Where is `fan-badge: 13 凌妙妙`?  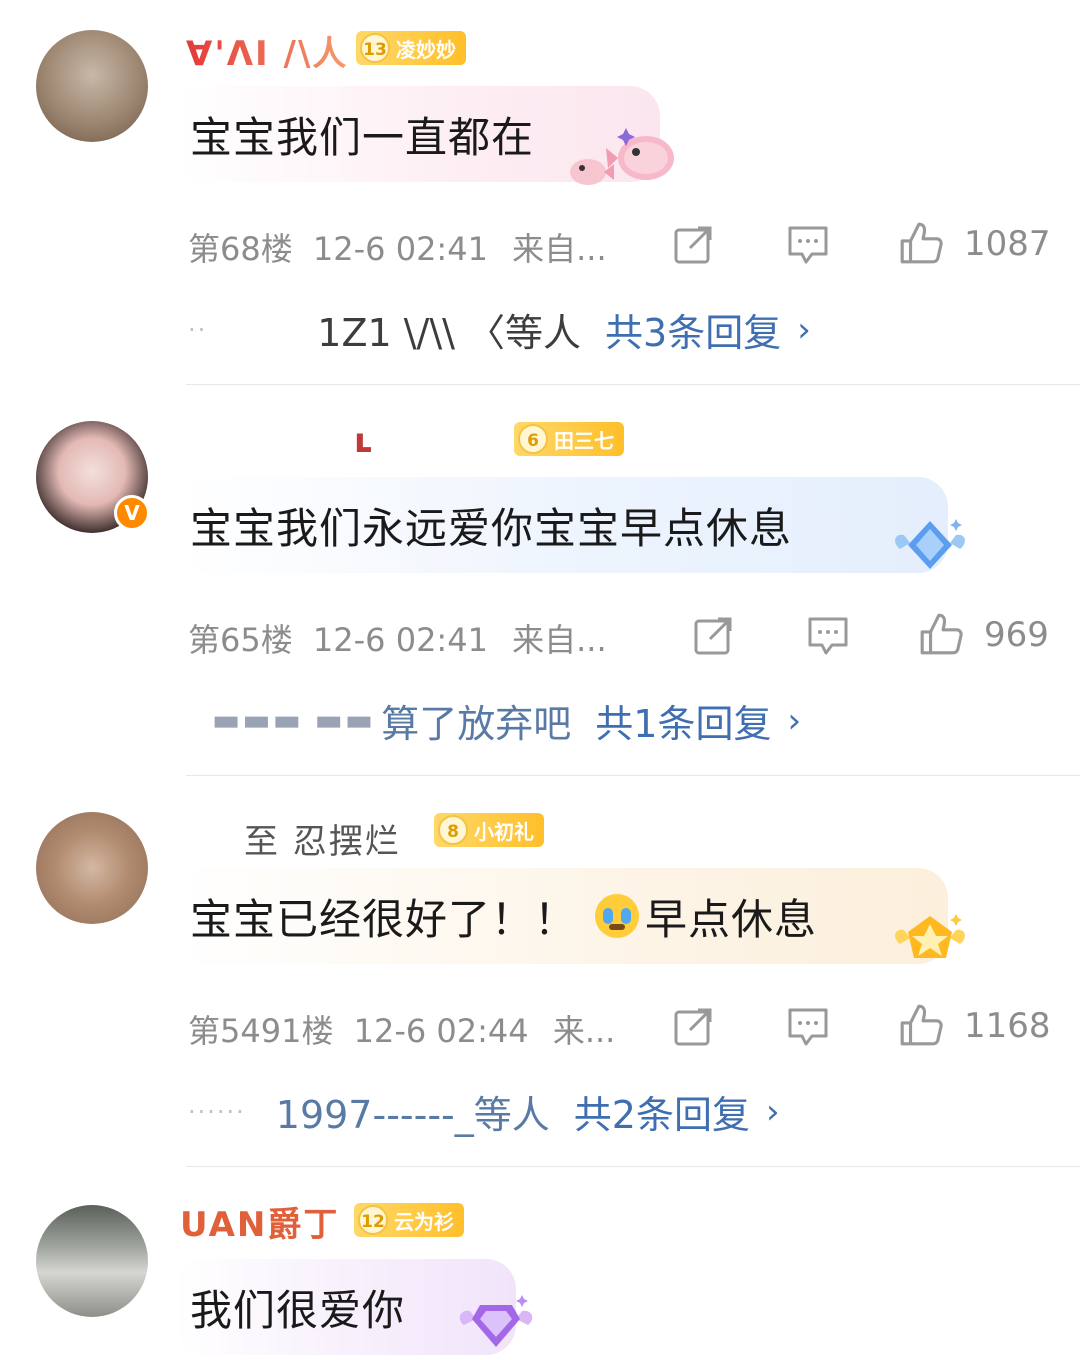
fan-badge: 13 凌妙妙 is located at coordinates (411, 48).